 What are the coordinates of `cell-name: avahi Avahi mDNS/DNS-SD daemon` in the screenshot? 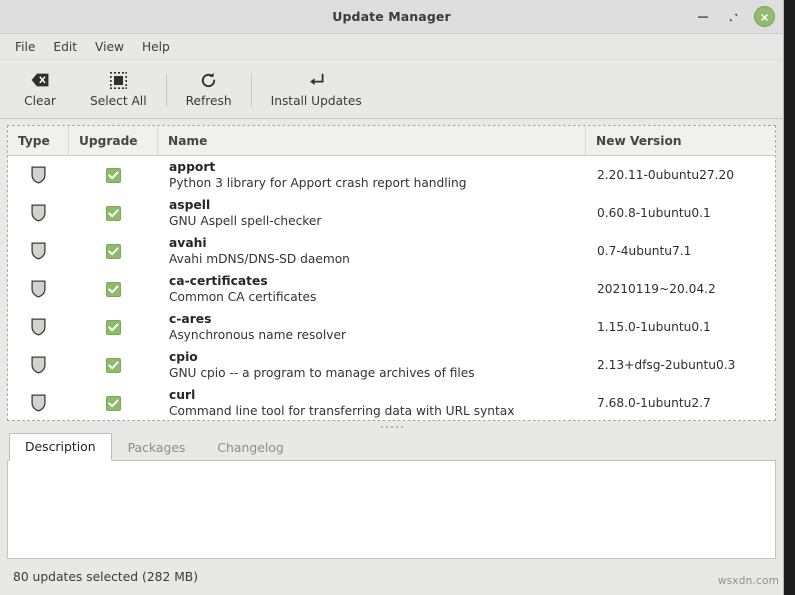 It's located at (372, 251).